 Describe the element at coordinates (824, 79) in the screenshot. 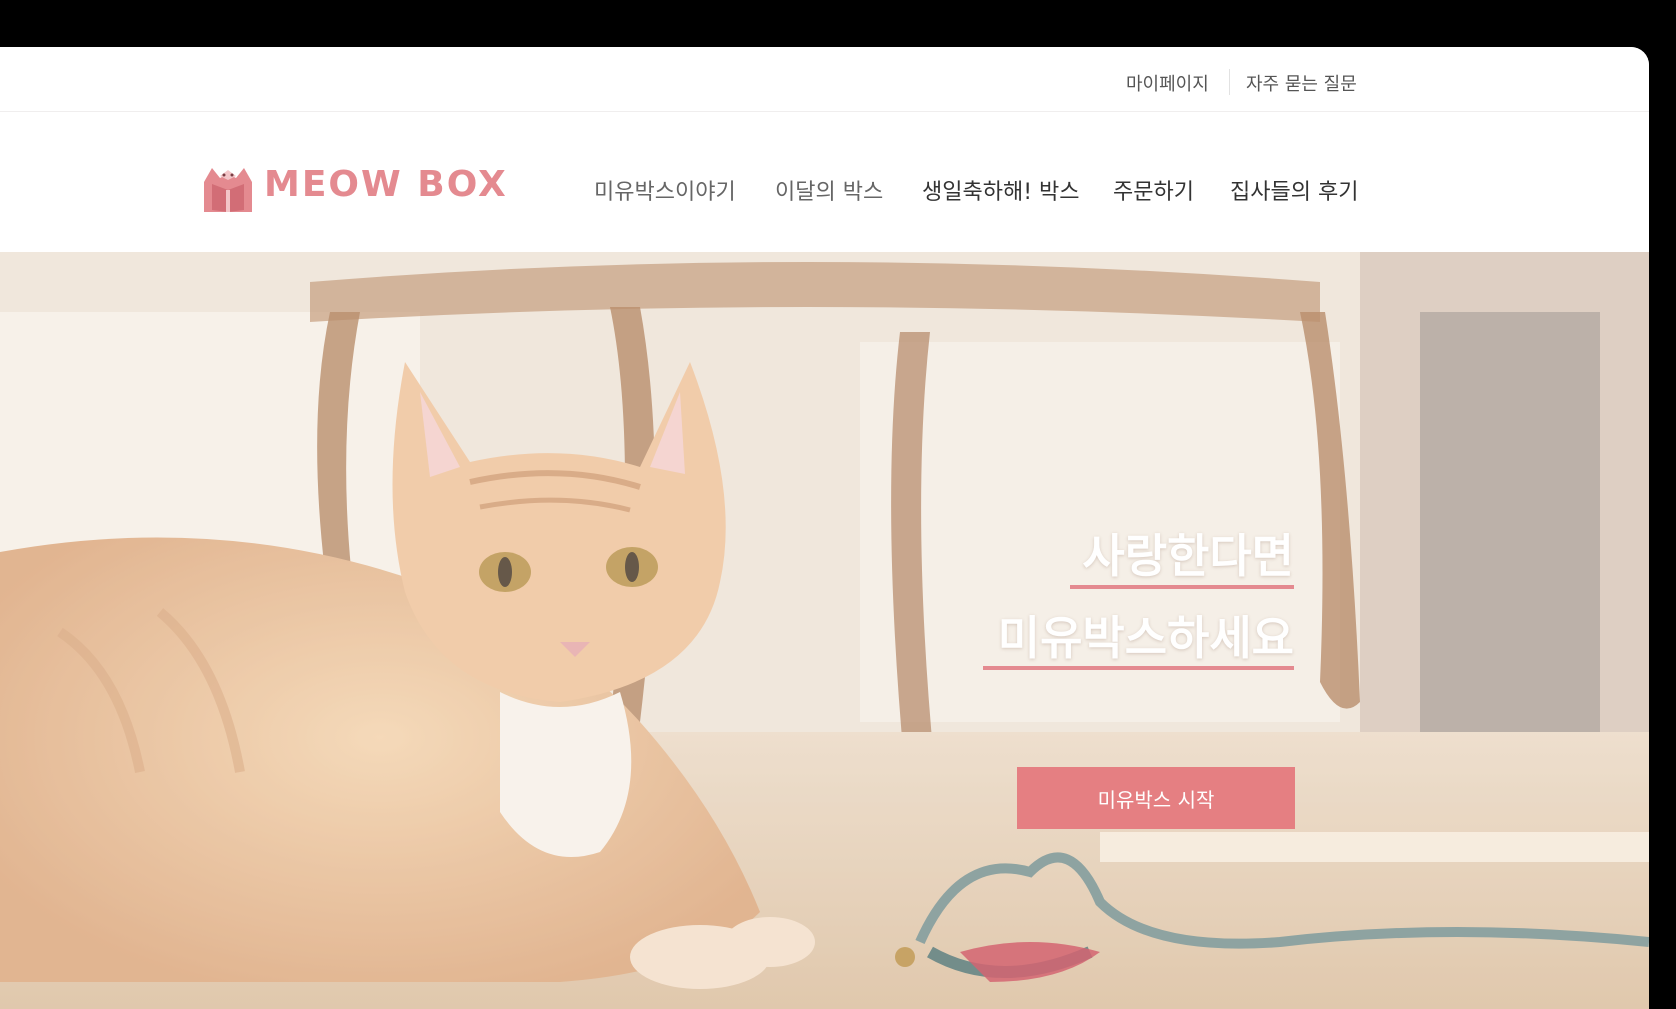

I see `utility-bar: 마이페이지 자주 묻는 질문` at that location.